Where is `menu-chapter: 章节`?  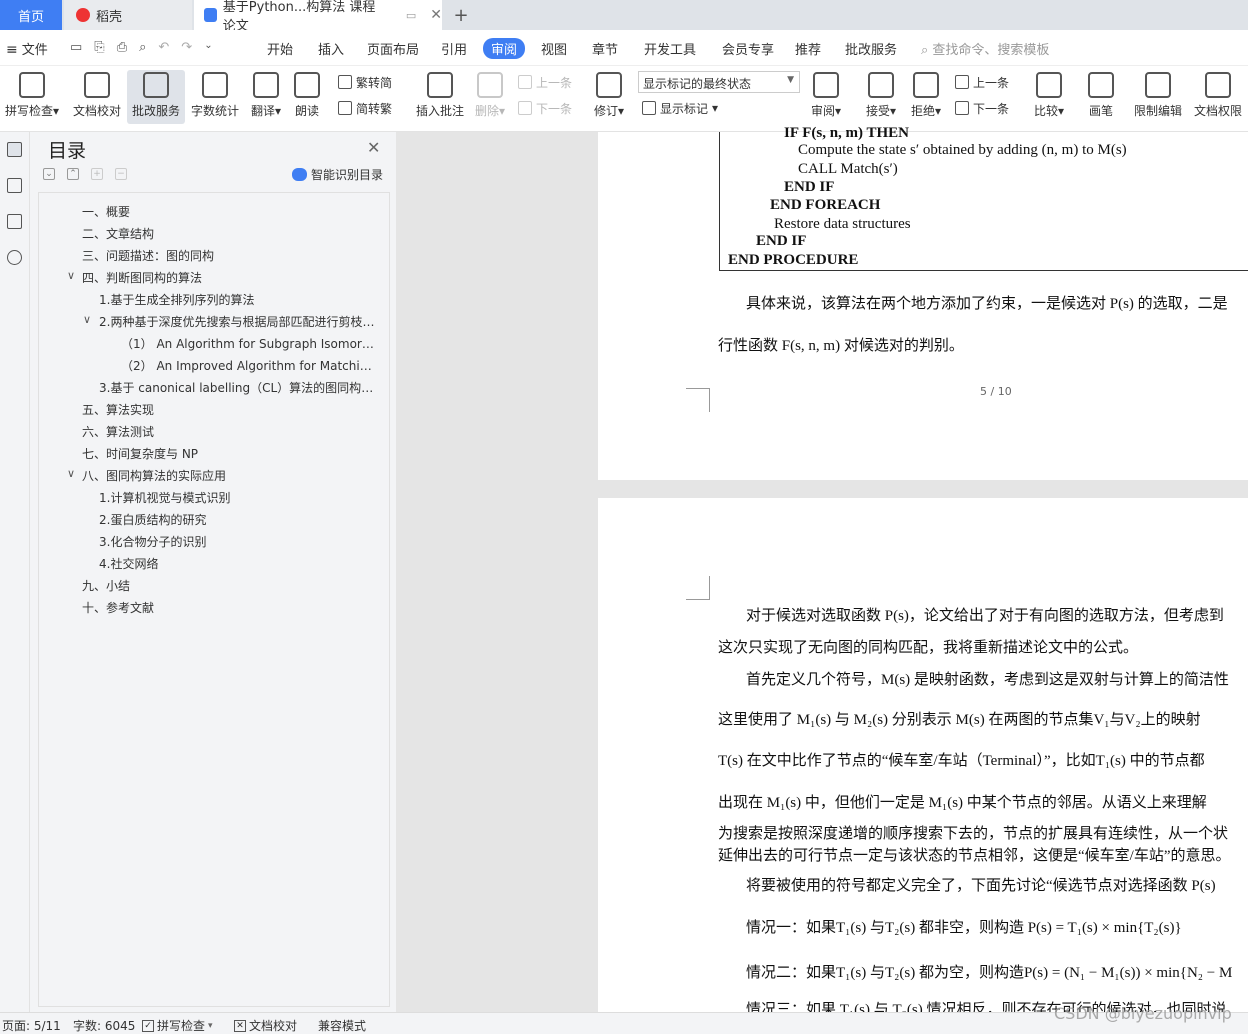
menu-chapter: 章节 is located at coordinates (605, 48).